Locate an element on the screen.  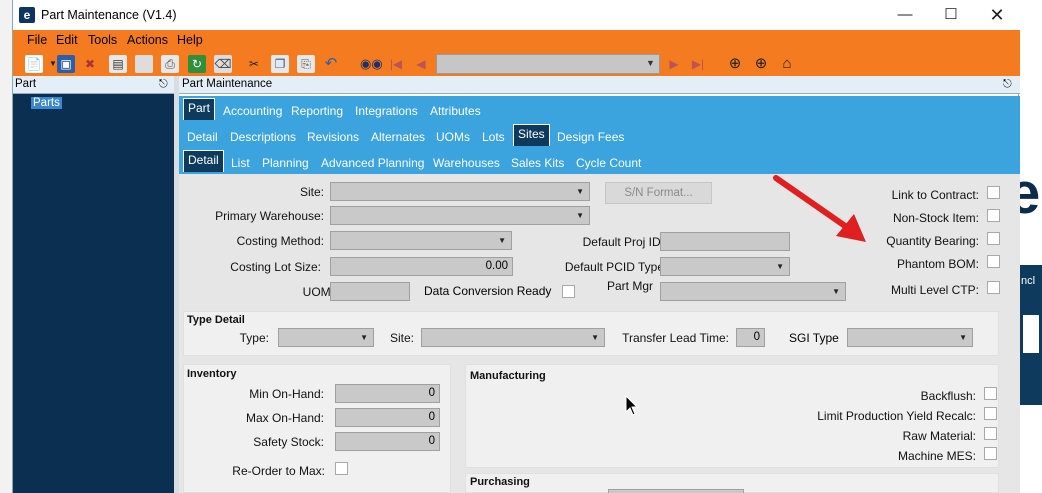
forward-icon: ⊕ is located at coordinates (761, 64).